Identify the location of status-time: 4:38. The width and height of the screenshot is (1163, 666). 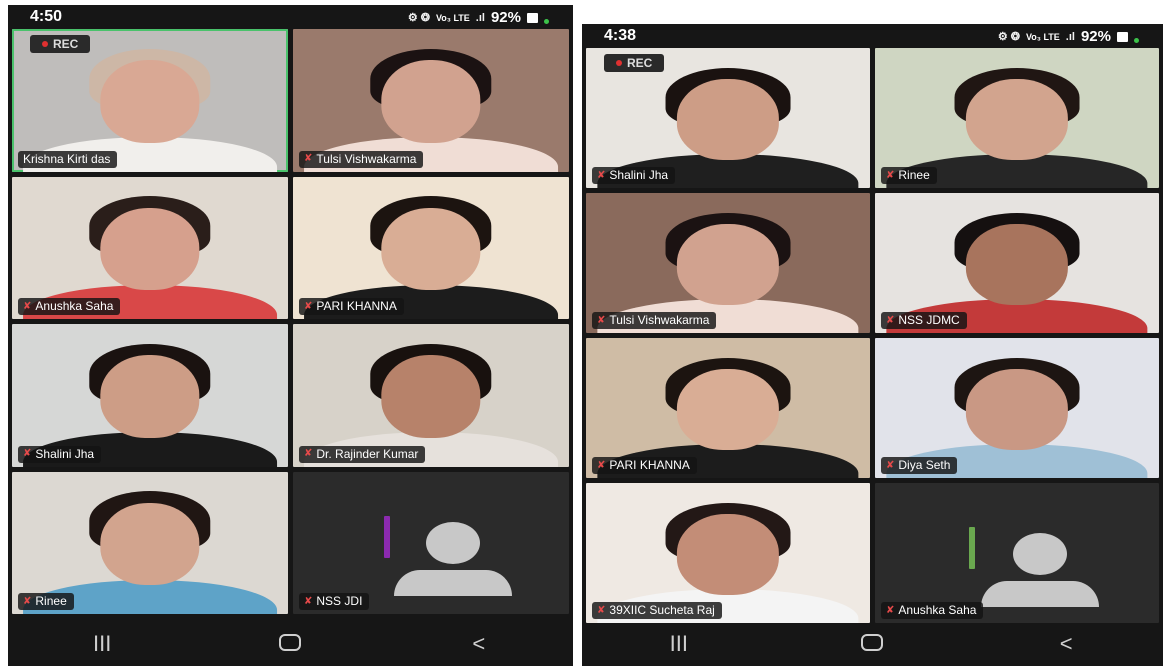
(620, 35).